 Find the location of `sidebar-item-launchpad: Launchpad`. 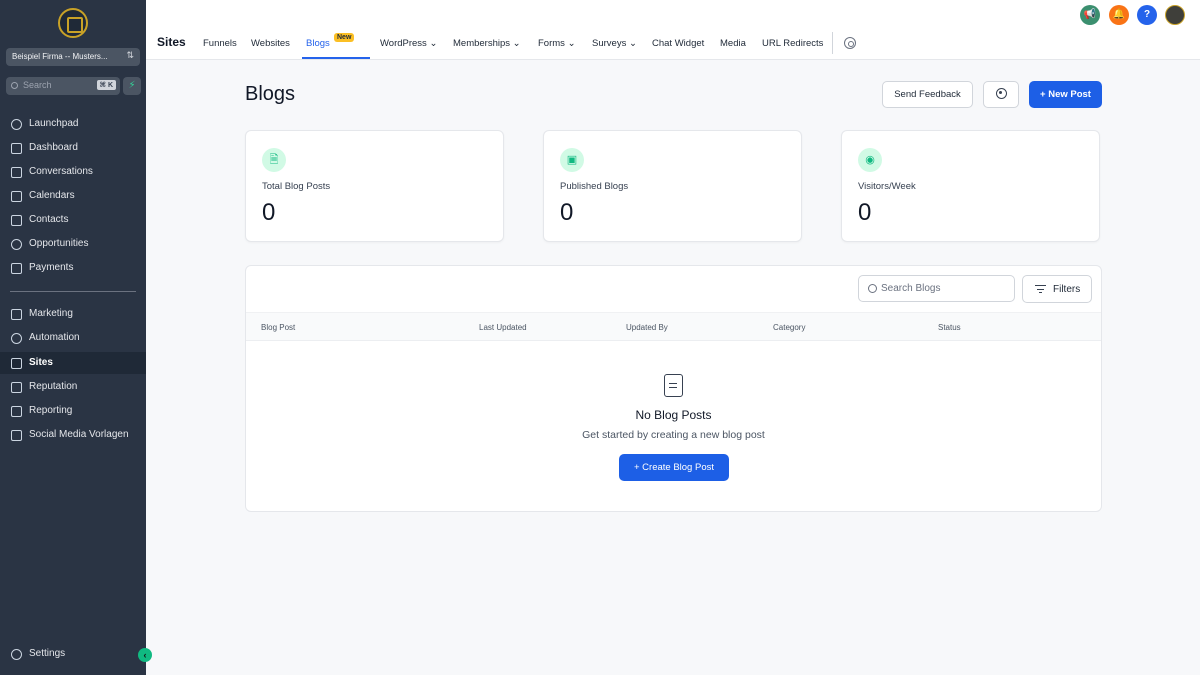

sidebar-item-launchpad: Launchpad is located at coordinates (73, 124).